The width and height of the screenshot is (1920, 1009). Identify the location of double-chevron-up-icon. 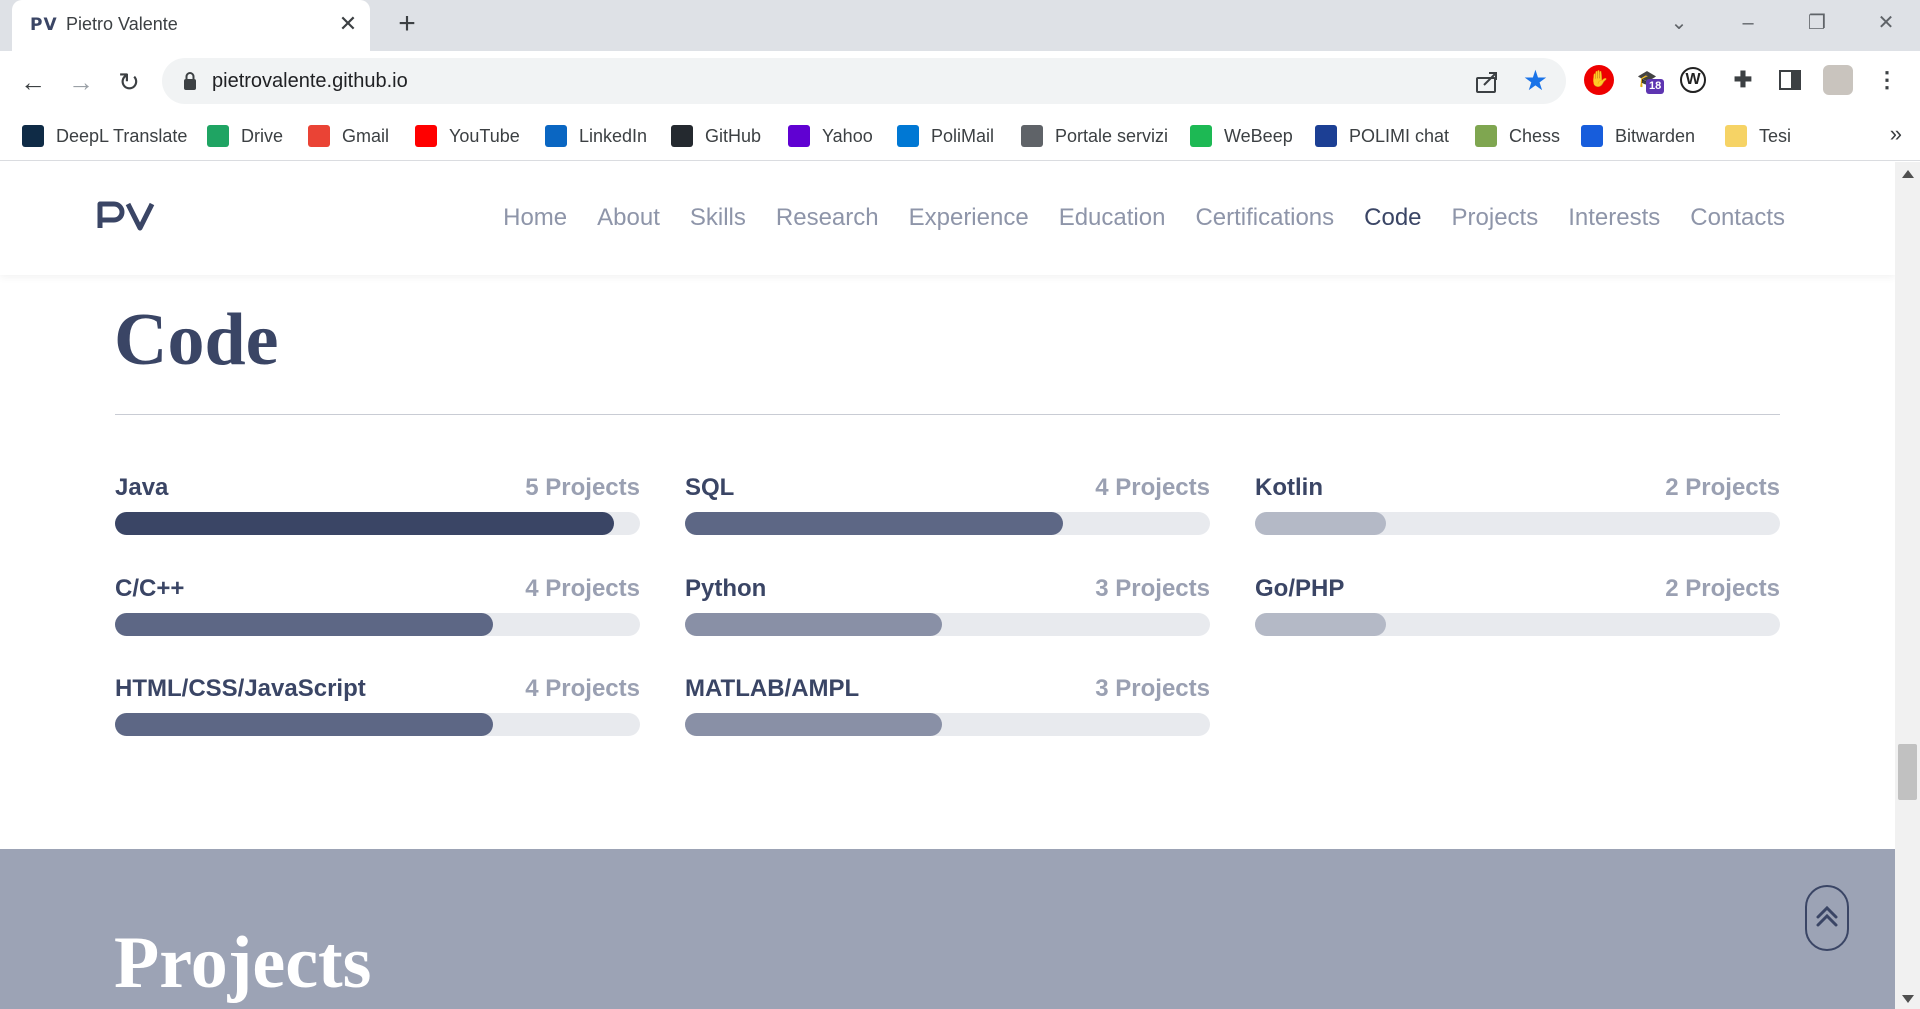
(1827, 916).